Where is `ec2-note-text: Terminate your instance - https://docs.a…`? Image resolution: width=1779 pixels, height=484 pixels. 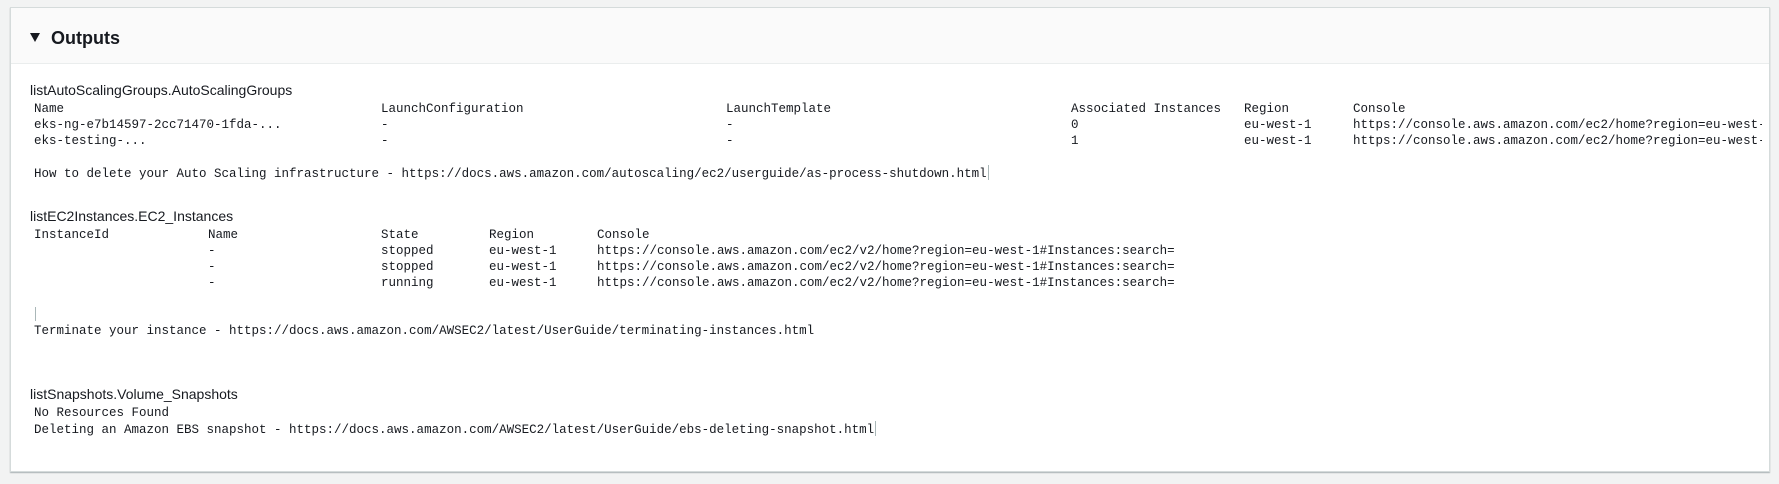
ec2-note-text: Terminate your instance - https://docs.a… is located at coordinates (424, 331).